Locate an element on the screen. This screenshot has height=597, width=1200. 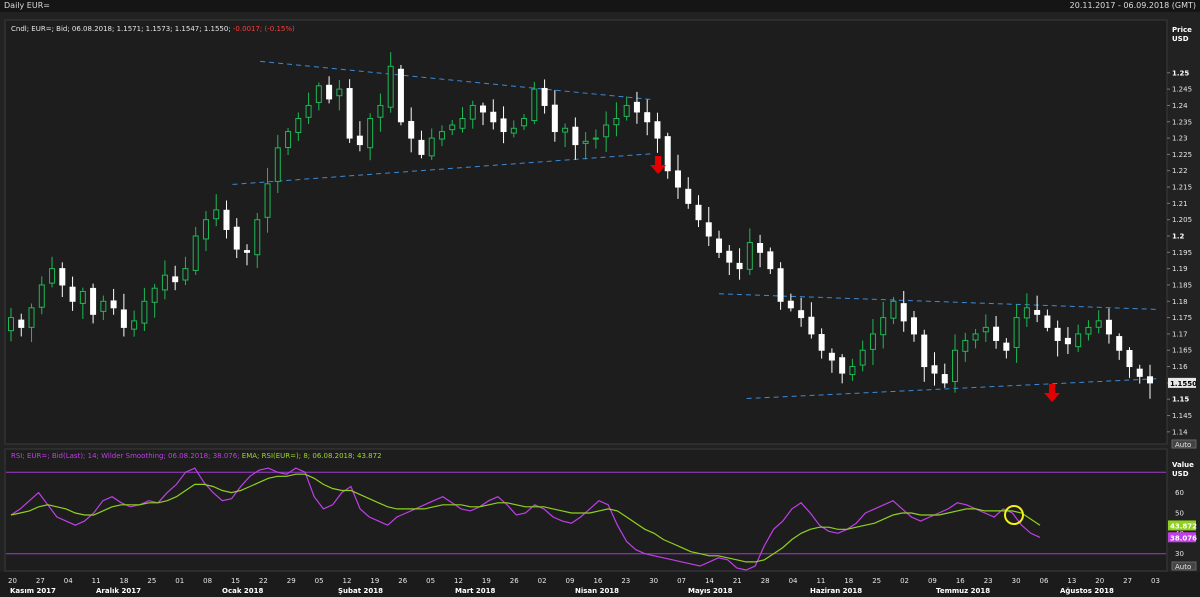
price-tick-label: 1.235 is located at coordinates (1182, 122).